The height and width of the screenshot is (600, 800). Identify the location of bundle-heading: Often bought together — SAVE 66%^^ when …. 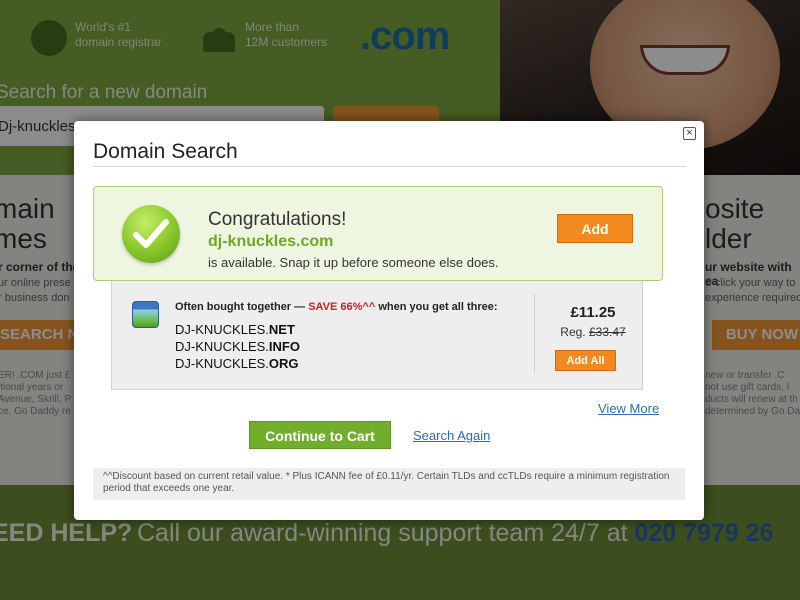
(336, 307).